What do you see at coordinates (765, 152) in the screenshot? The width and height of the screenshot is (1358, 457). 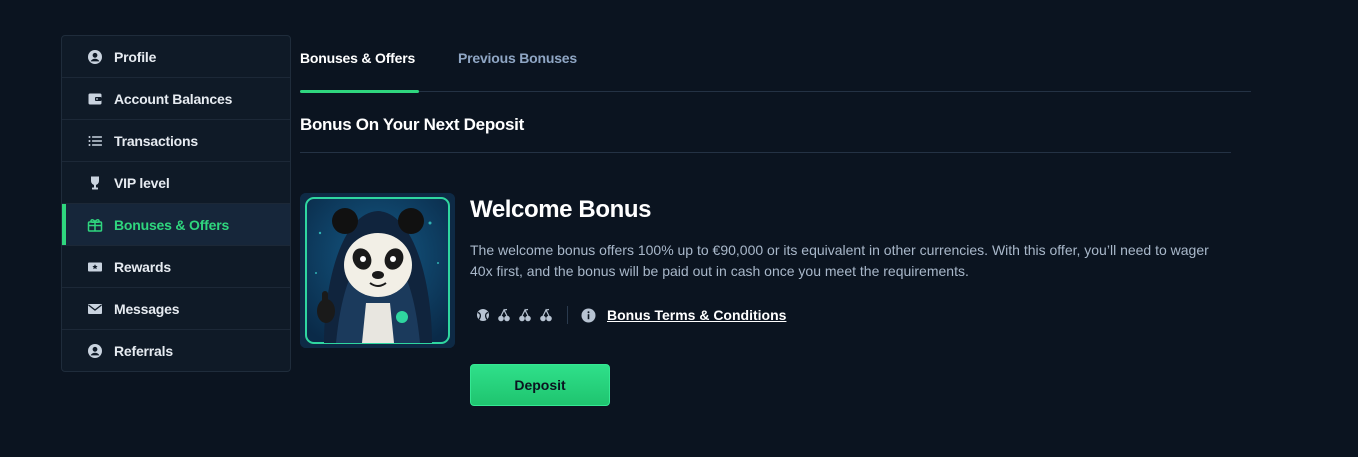 I see `section-divider` at bounding box center [765, 152].